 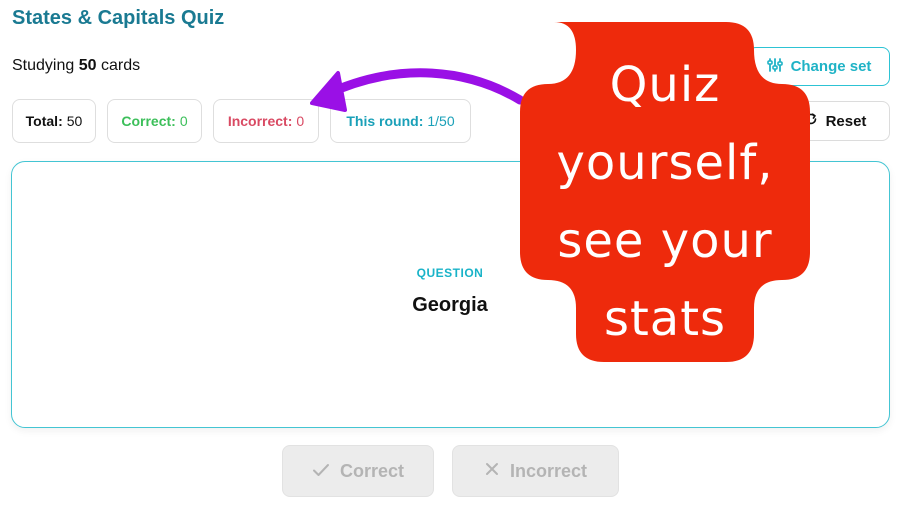 I want to click on close-icon, so click(x=492, y=471).